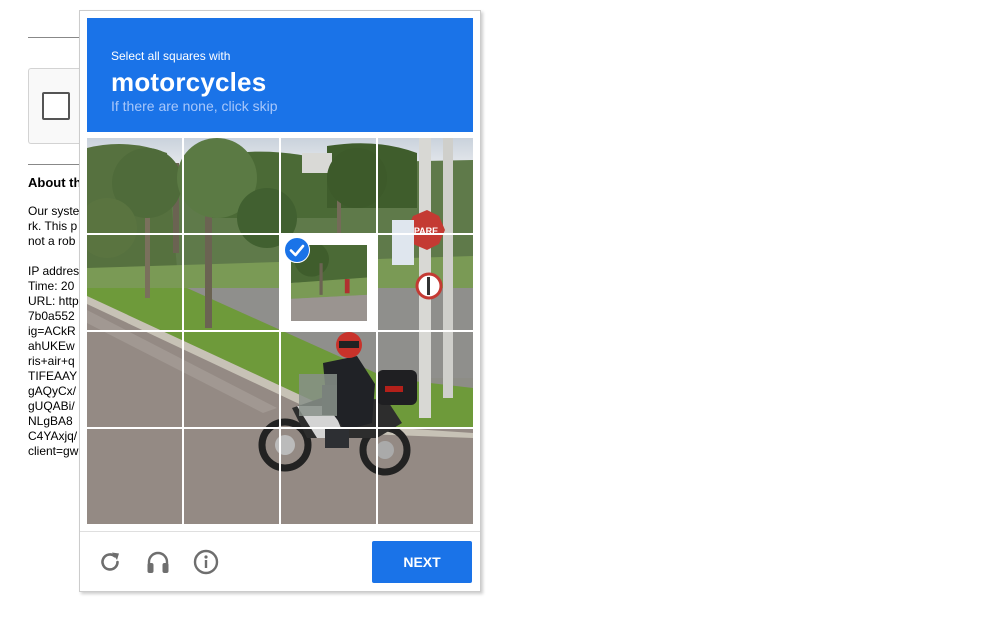 The height and width of the screenshot is (621, 1008). Describe the element at coordinates (425, 185) in the screenshot. I see `image-tile-r1-c4` at that location.